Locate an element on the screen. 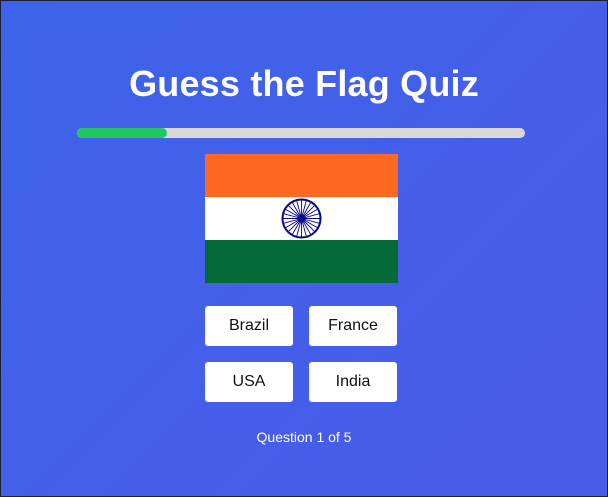  question-counter: Question 1 of 5 is located at coordinates (304, 437).